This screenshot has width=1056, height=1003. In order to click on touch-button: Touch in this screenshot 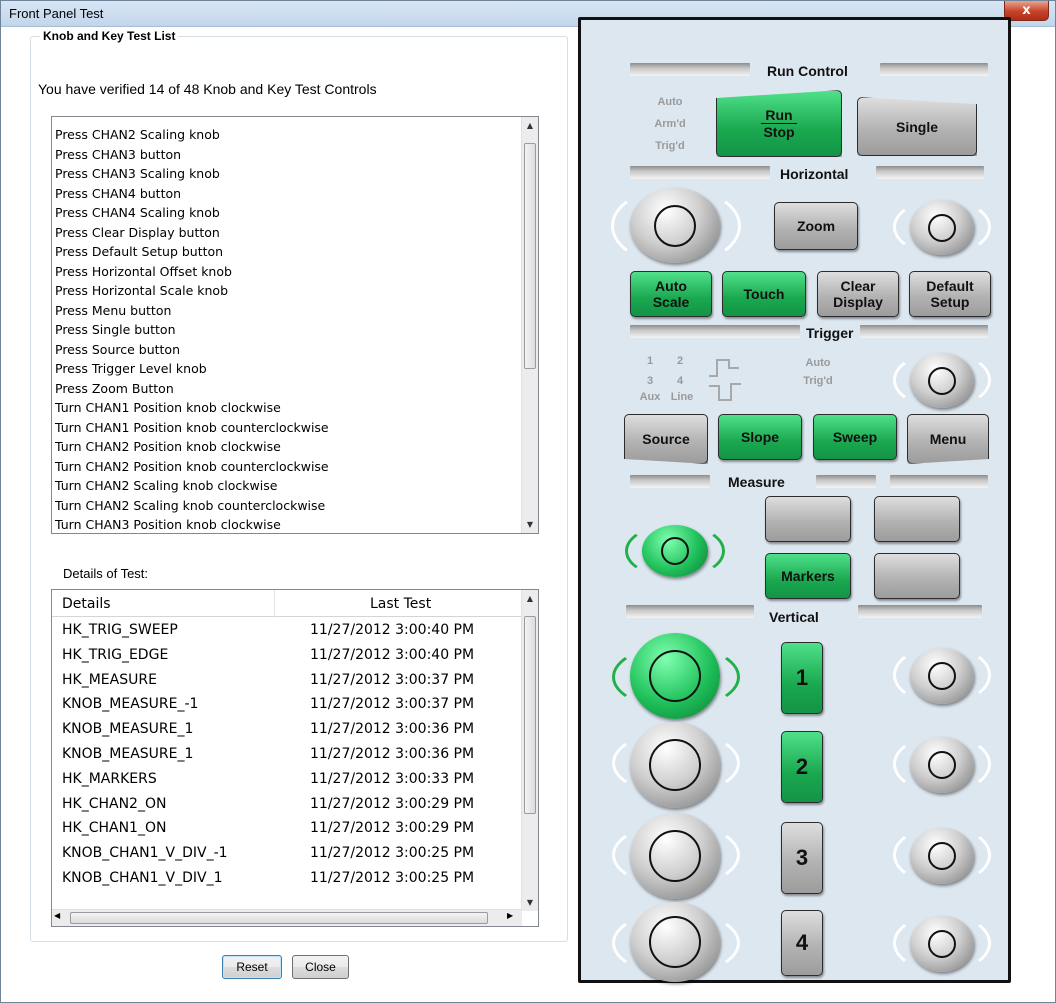, I will do `click(764, 294)`.